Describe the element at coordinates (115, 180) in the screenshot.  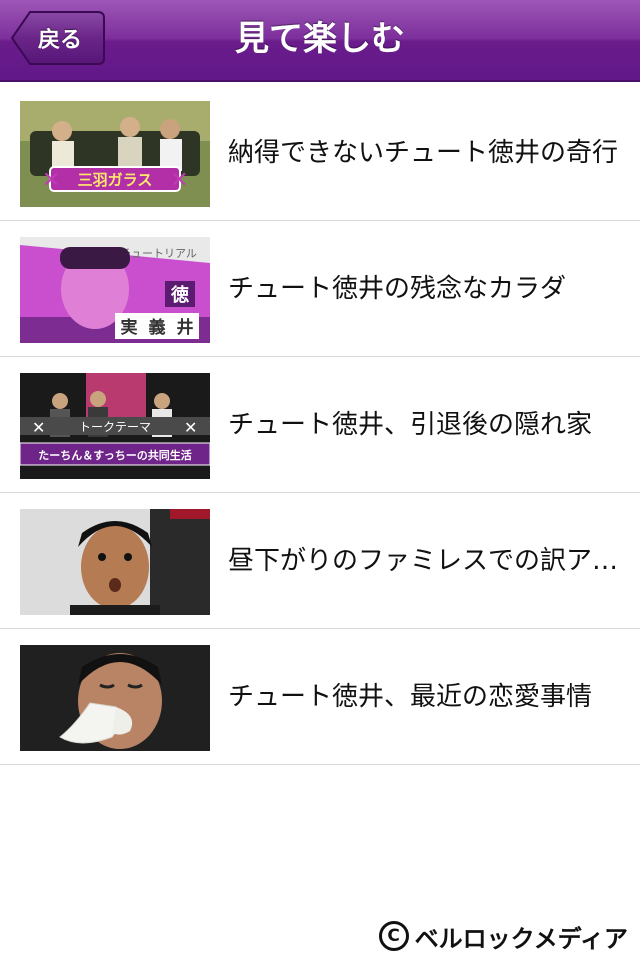
I see `thumbnail-caption: 三羽ガラス` at that location.